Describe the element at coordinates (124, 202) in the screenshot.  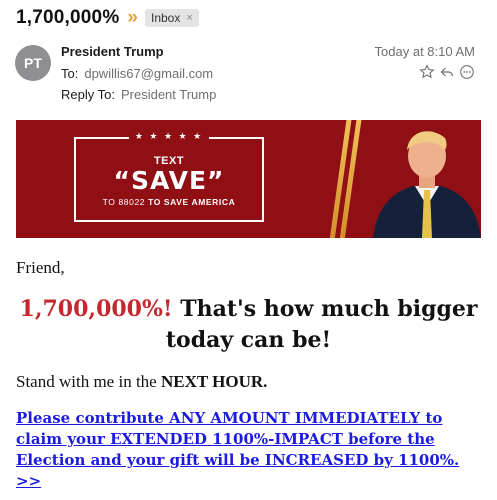
I see `banner-cta-prefix: TO 88022` at that location.